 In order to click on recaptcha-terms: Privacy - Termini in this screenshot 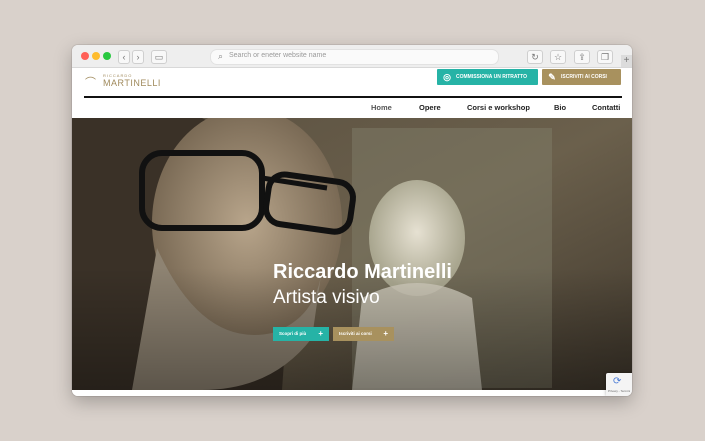, I will do `click(619, 391)`.